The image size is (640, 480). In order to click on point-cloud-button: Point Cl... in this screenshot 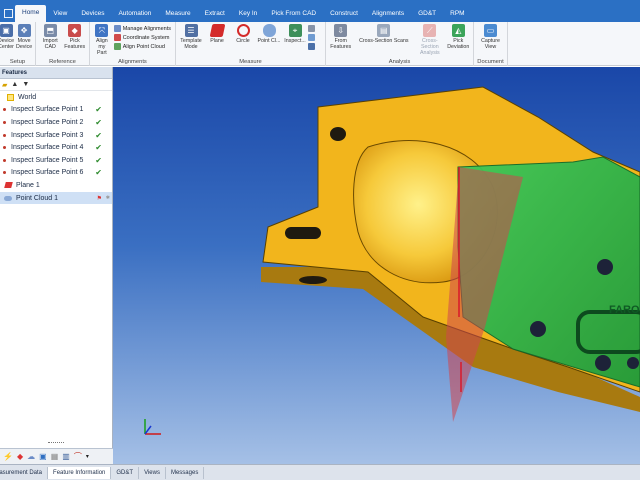, I will do `click(269, 34)`.